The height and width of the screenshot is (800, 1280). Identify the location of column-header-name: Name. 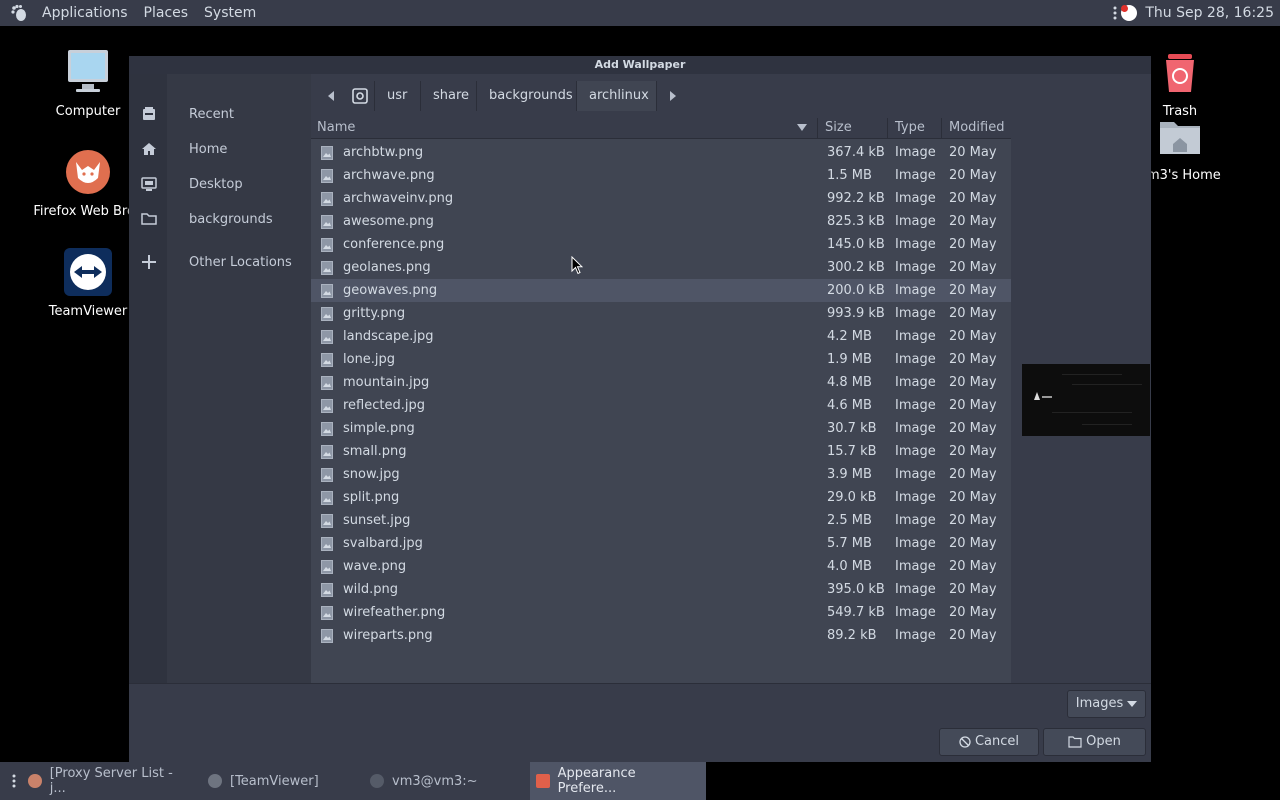
(564, 128).